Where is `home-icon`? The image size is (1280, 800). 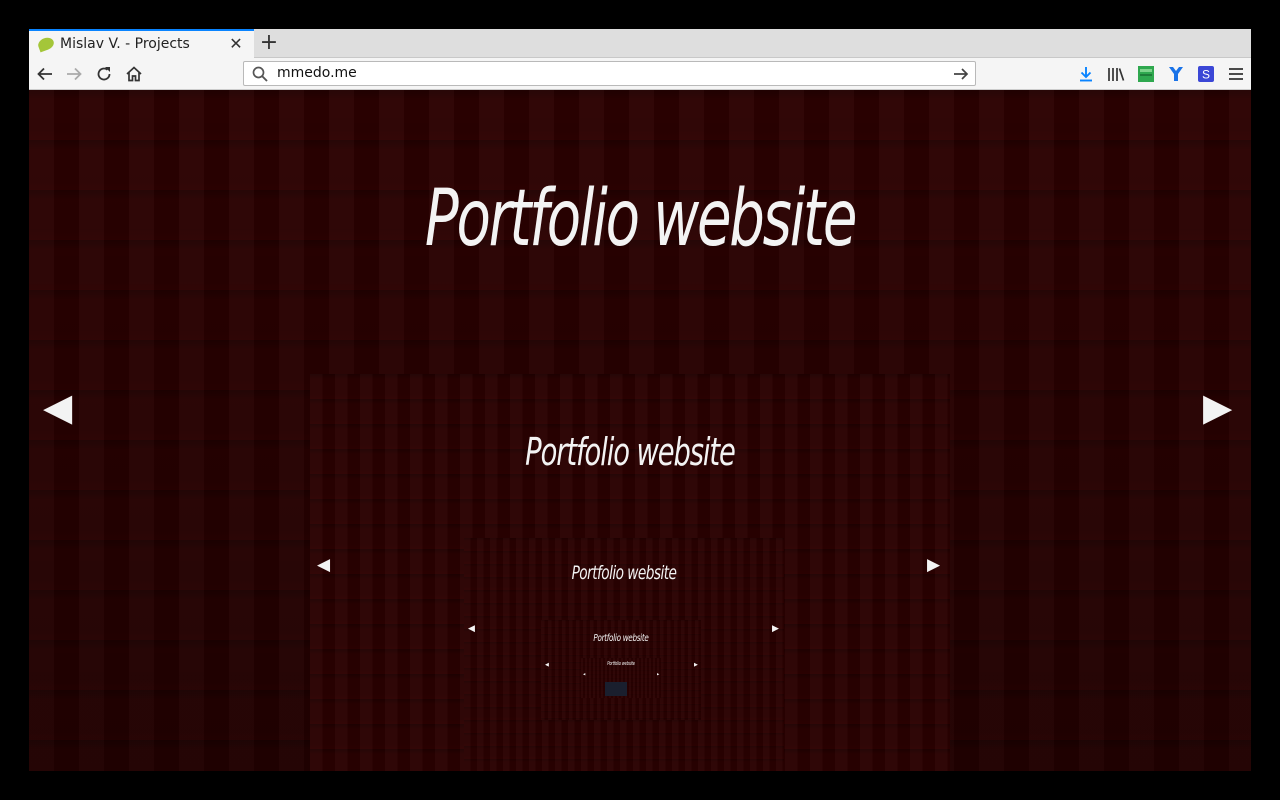
home-icon is located at coordinates (134, 74).